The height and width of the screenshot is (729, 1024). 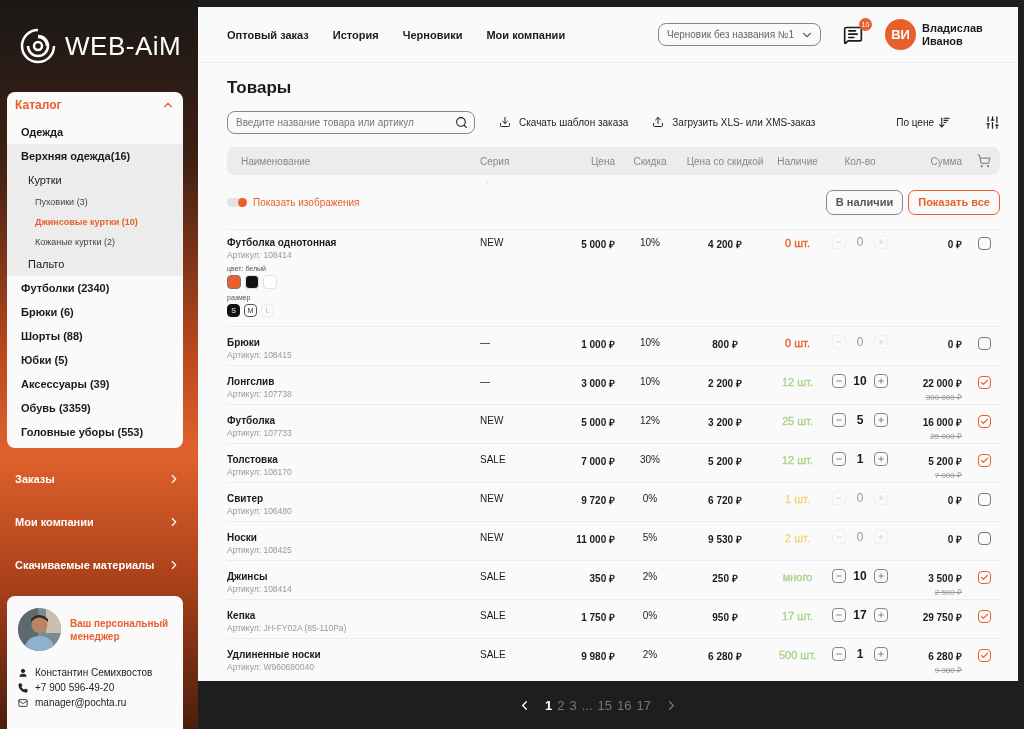 I want to click on draft-select: Черновик без названия №1, so click(x=739, y=34).